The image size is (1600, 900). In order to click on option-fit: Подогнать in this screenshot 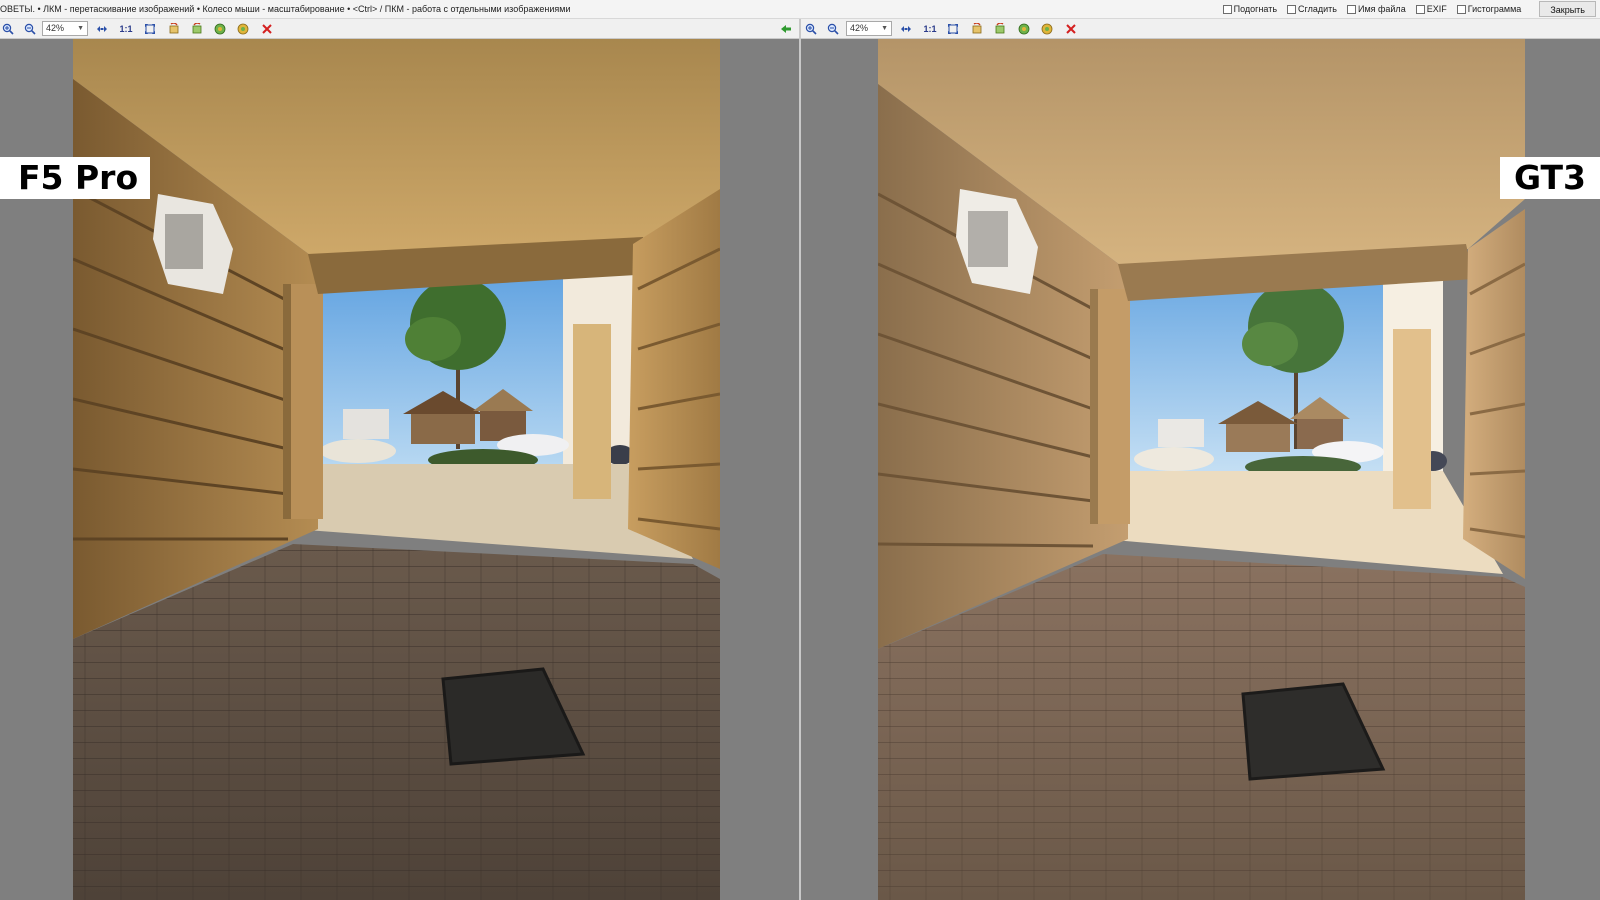, I will do `click(1250, 9)`.